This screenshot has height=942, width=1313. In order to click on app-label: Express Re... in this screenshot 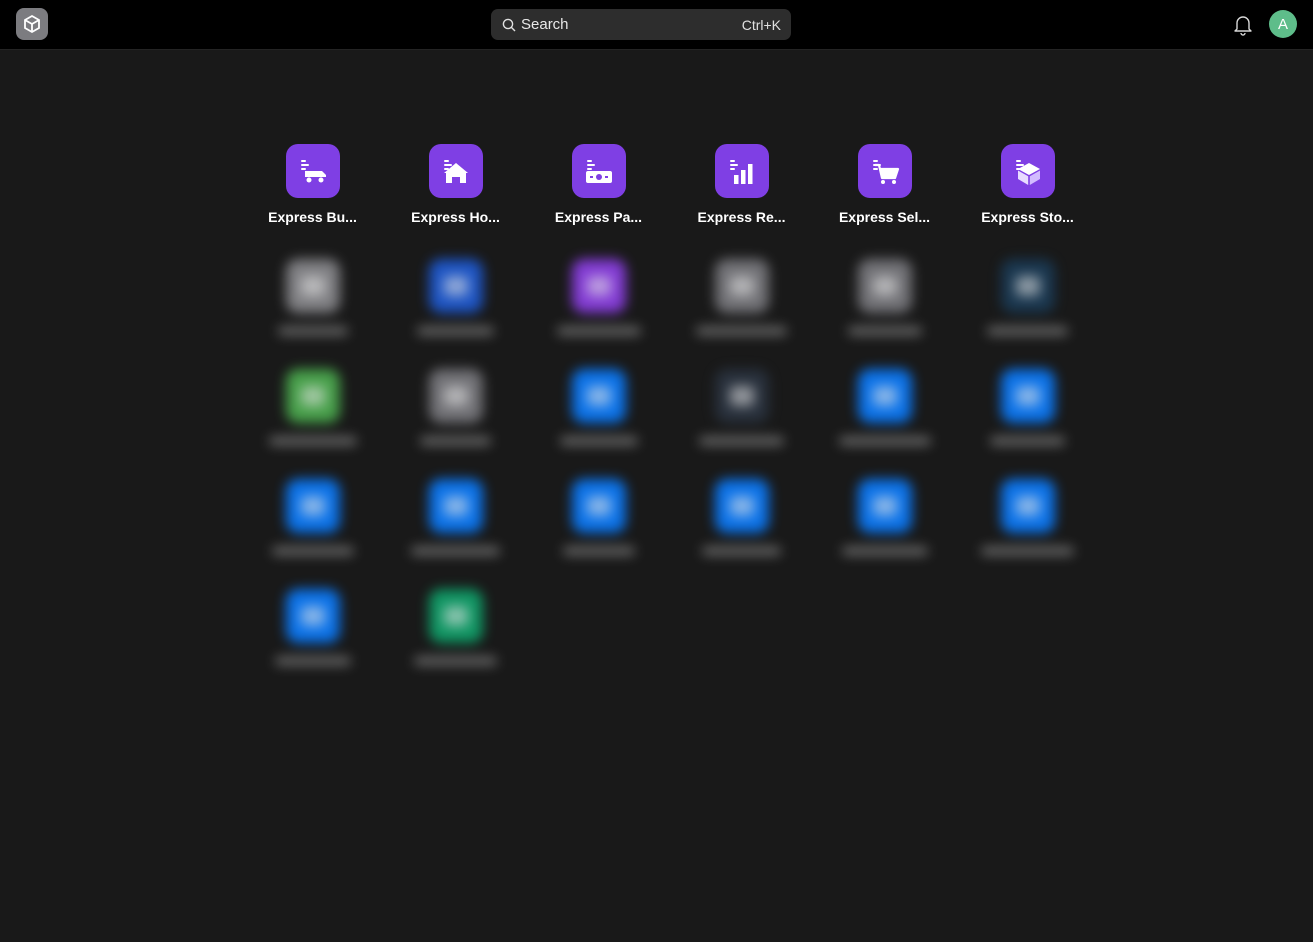, I will do `click(741, 217)`.